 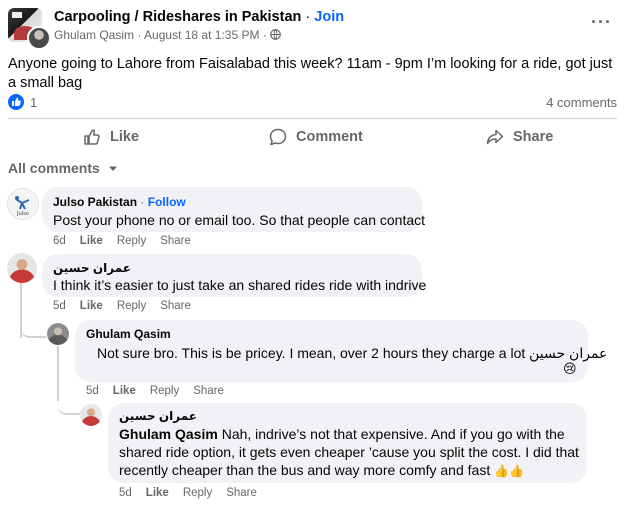 I want to click on divider, so click(x=312, y=118).